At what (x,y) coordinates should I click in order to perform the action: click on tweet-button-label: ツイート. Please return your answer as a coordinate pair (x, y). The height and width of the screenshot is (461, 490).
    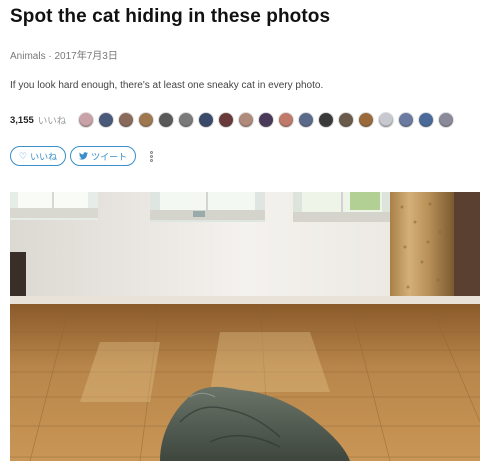
    Looking at the image, I should click on (109, 156).